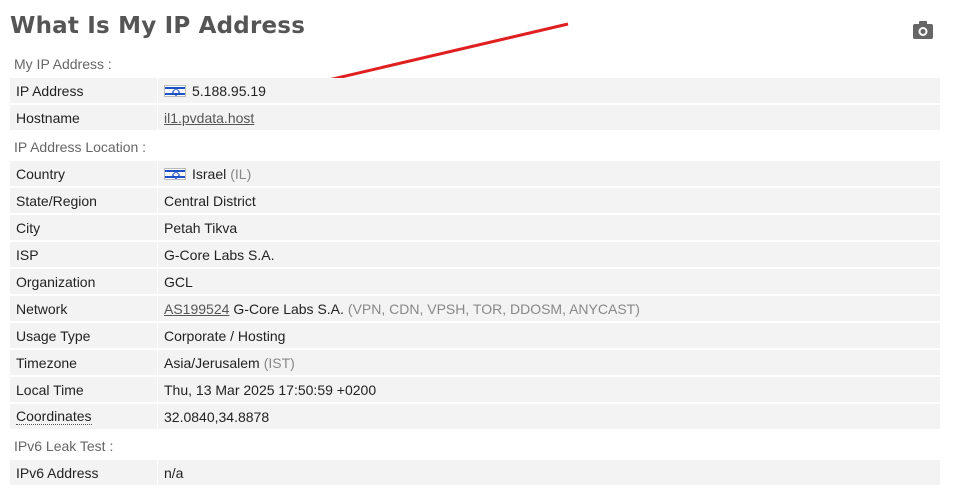 The image size is (955, 493). I want to click on page-title: What Is My IP Address, so click(158, 26).